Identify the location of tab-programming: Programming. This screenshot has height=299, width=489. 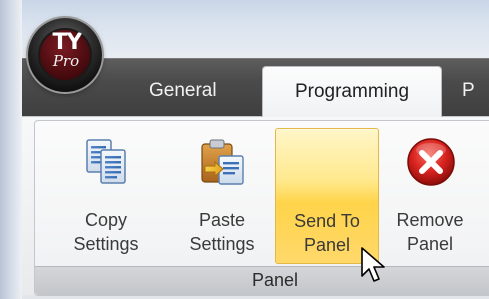
(352, 91).